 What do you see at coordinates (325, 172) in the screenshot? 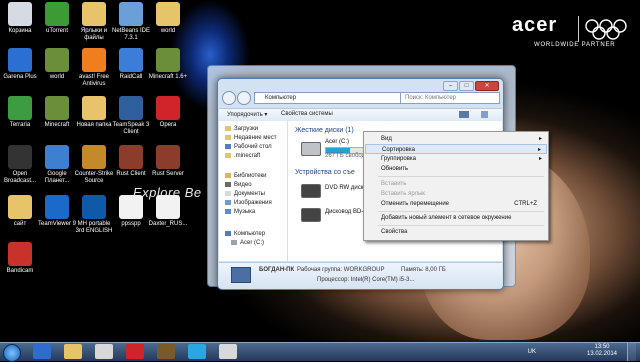
I see `group-removable: Устройства со съе` at bounding box center [325, 172].